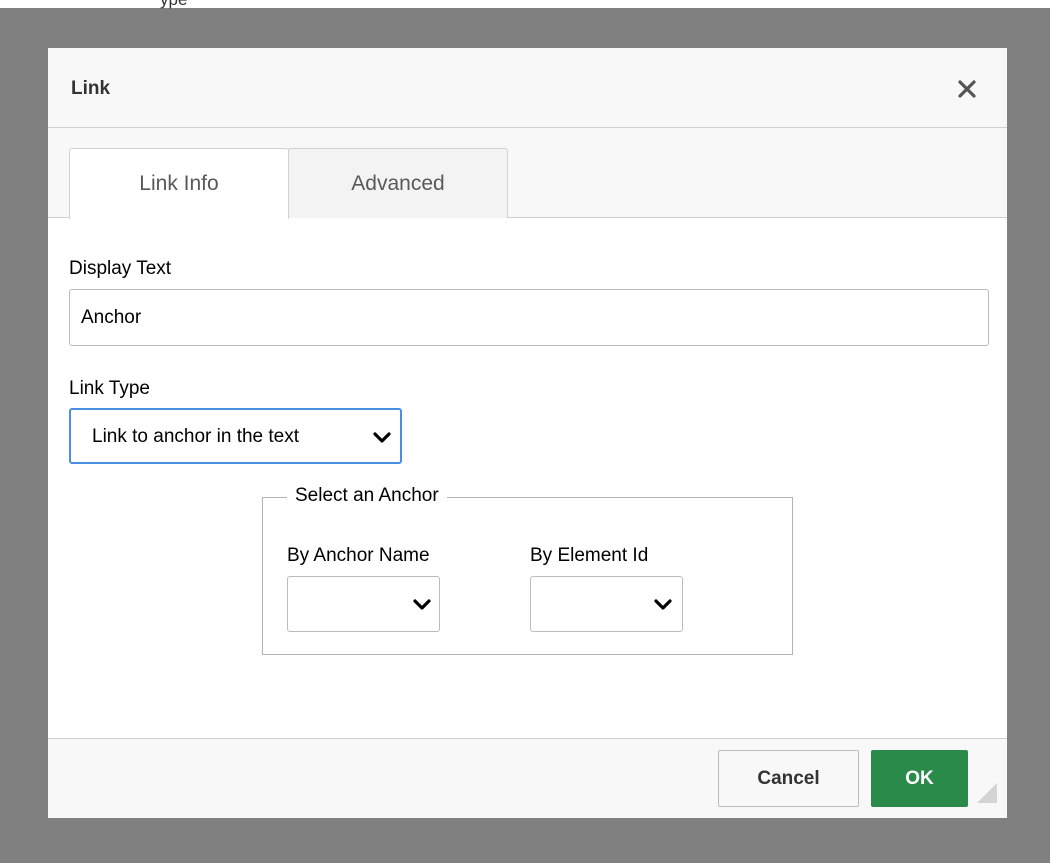 This screenshot has width=1050, height=863. I want to click on by-anchor-name-label: By Anchor Name, so click(358, 555).